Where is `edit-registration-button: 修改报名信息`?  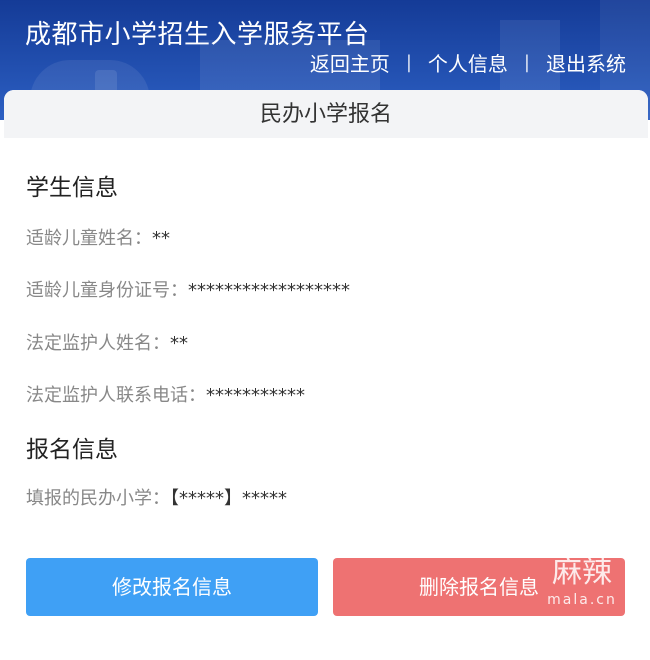 edit-registration-button: 修改报名信息 is located at coordinates (172, 587).